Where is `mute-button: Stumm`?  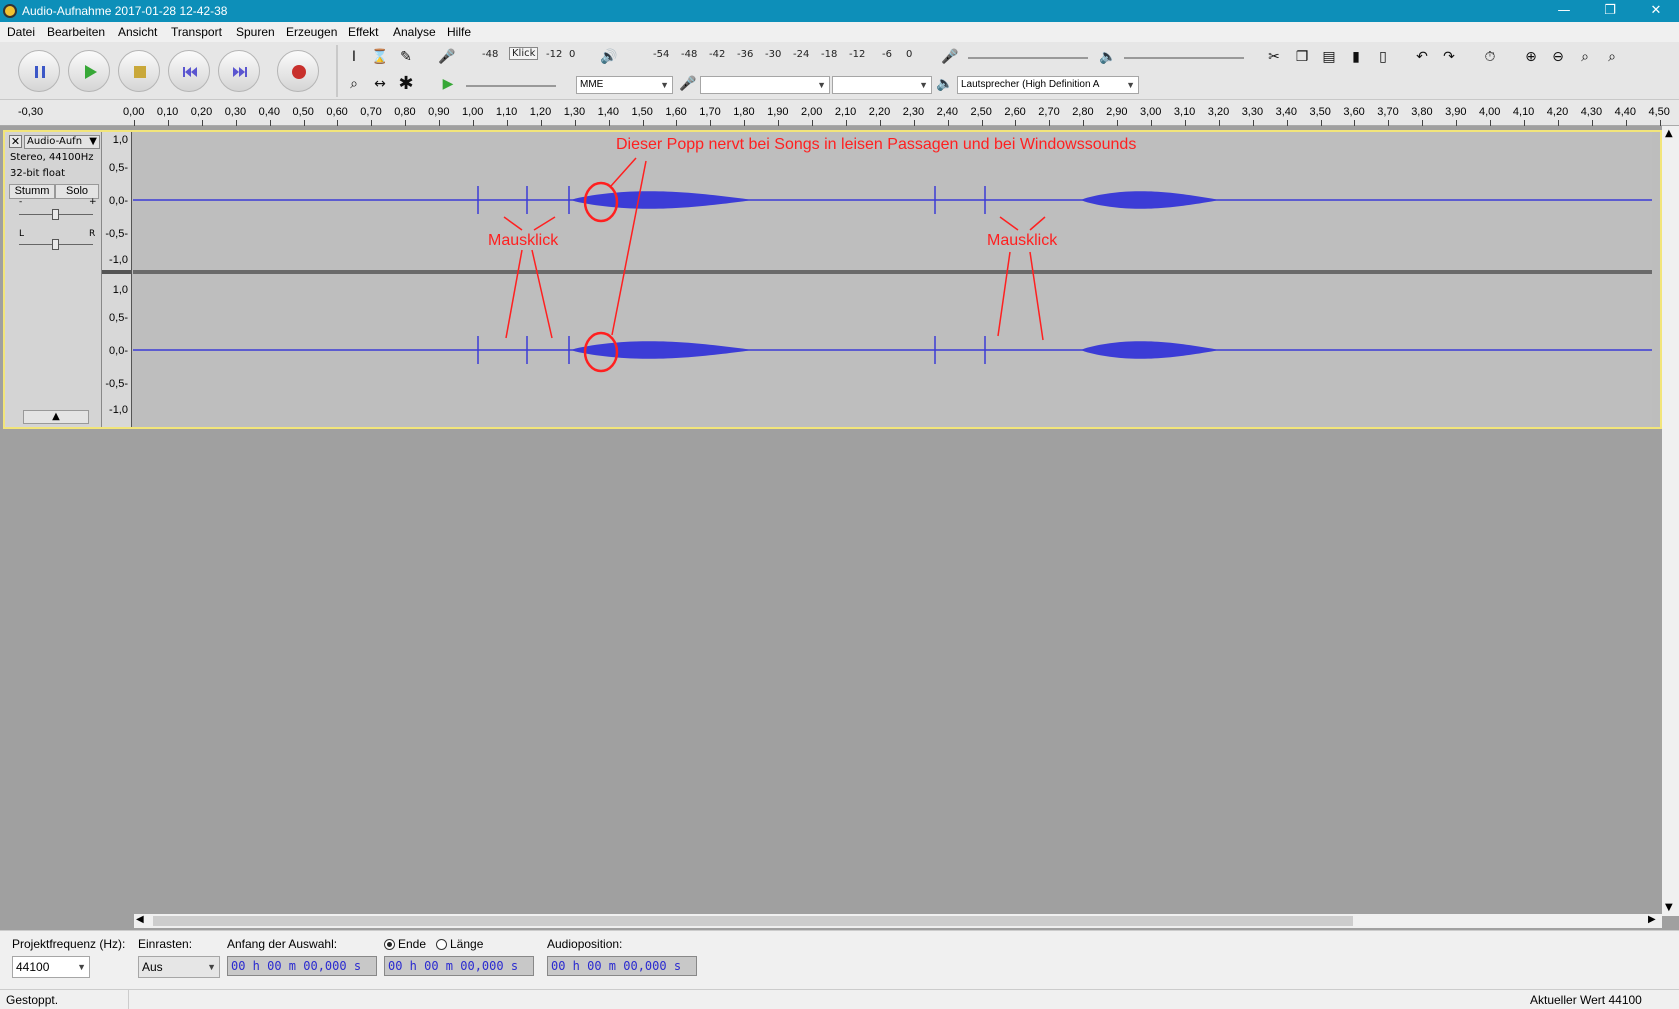 mute-button: Stumm is located at coordinates (32, 191).